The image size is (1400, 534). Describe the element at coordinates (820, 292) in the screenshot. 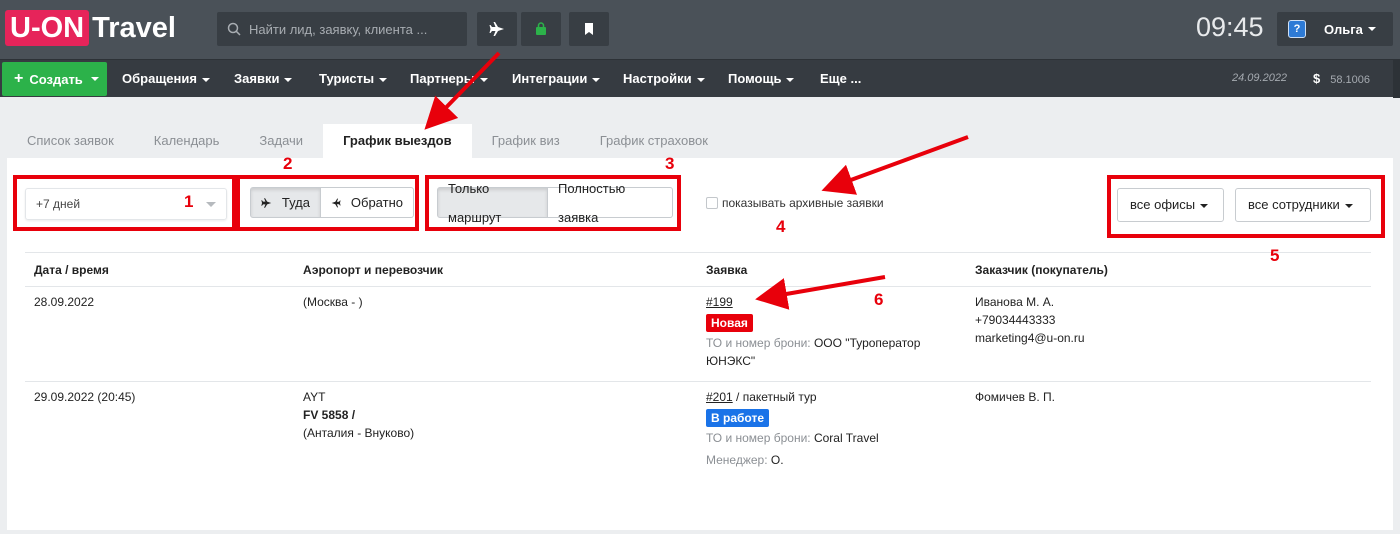

I see `arrow-to-request-link` at that location.